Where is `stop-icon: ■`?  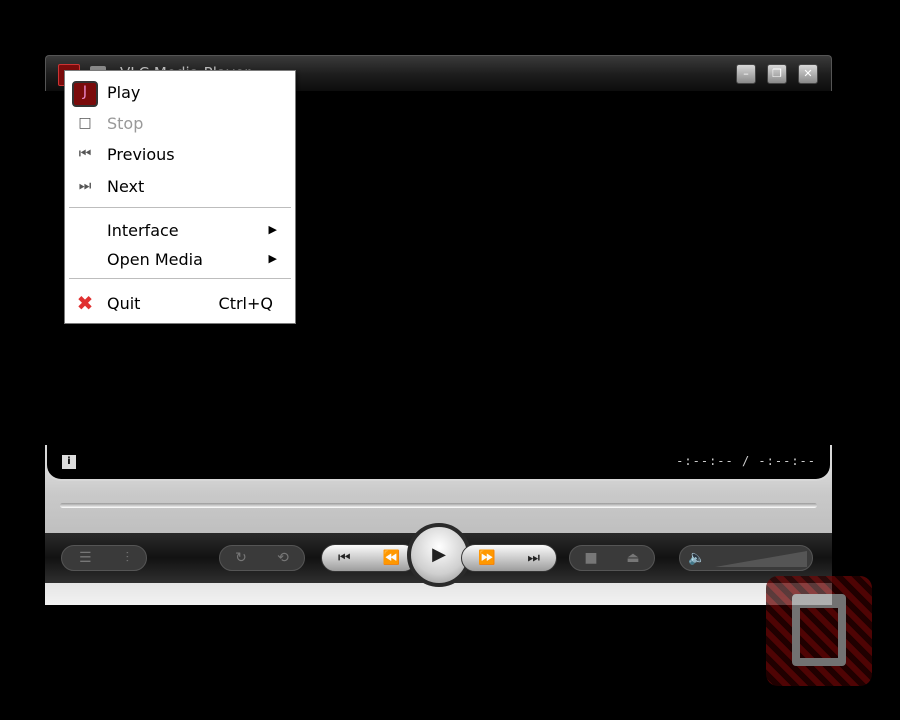 stop-icon: ■ is located at coordinates (590, 558).